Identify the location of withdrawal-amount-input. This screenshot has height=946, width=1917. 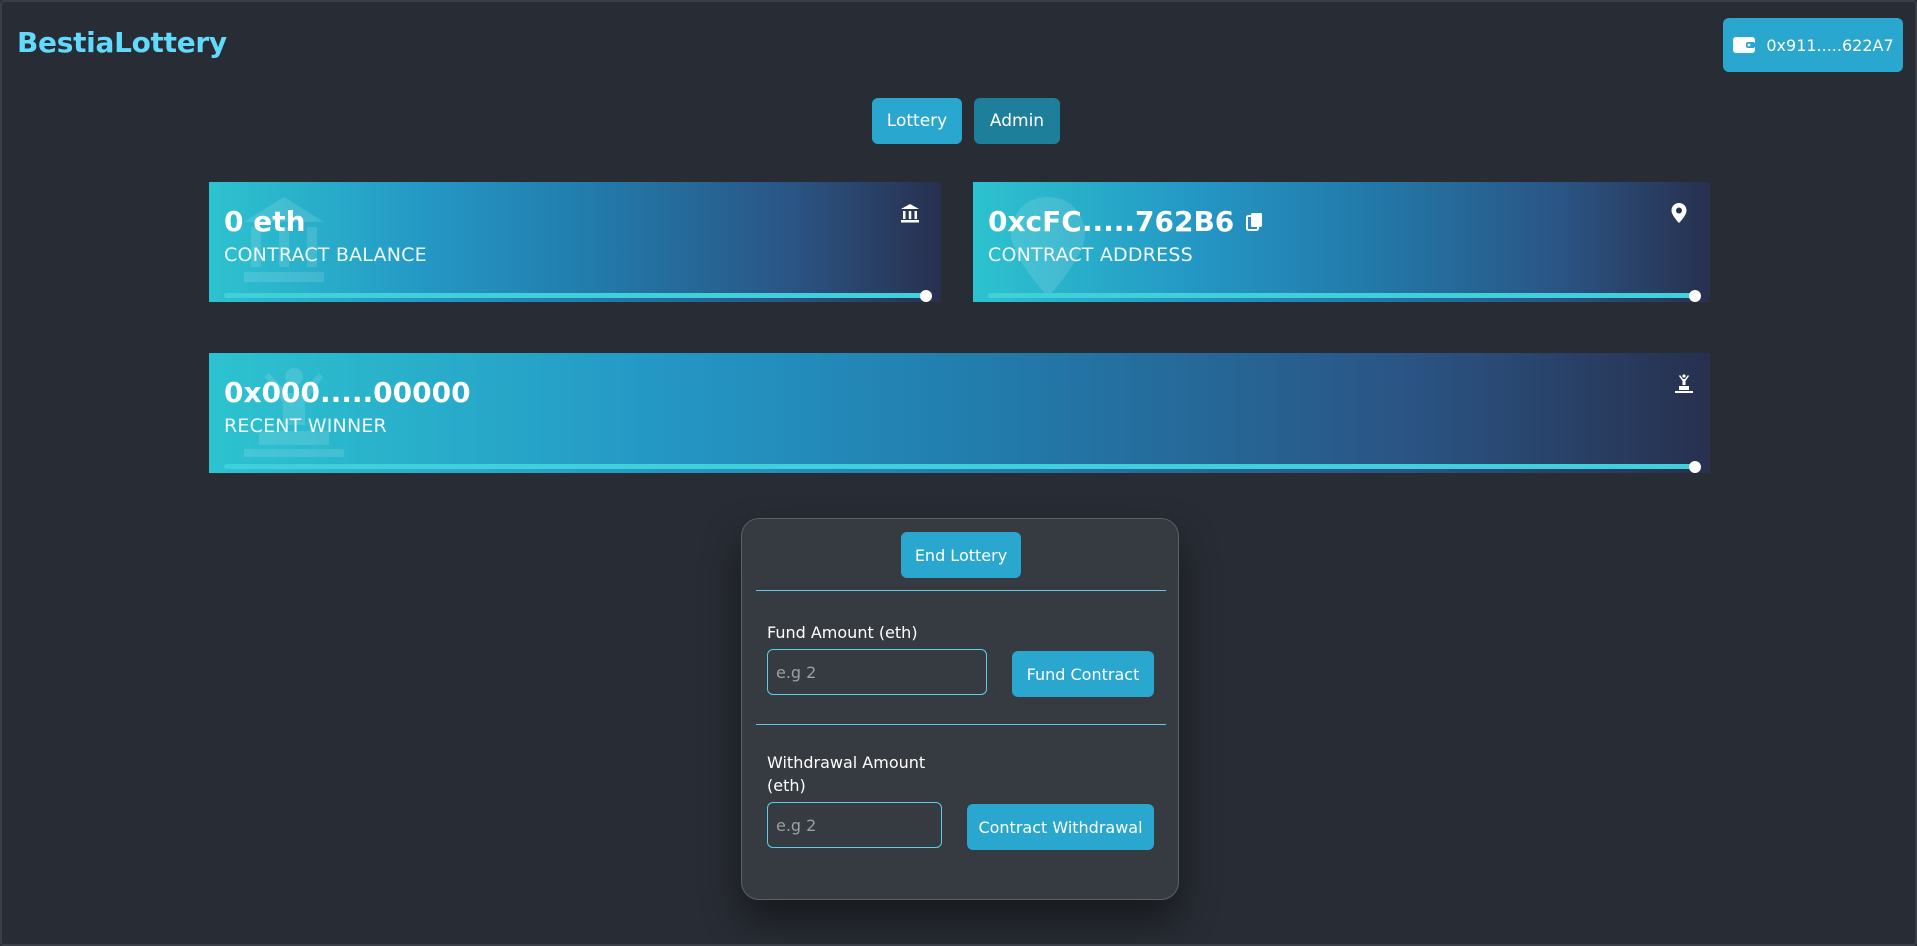
(854, 825).